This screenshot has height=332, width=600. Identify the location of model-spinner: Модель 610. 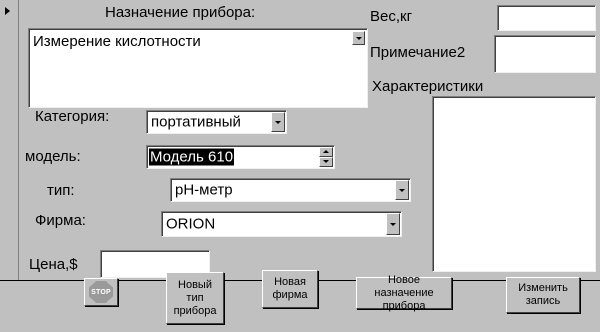
(240, 157).